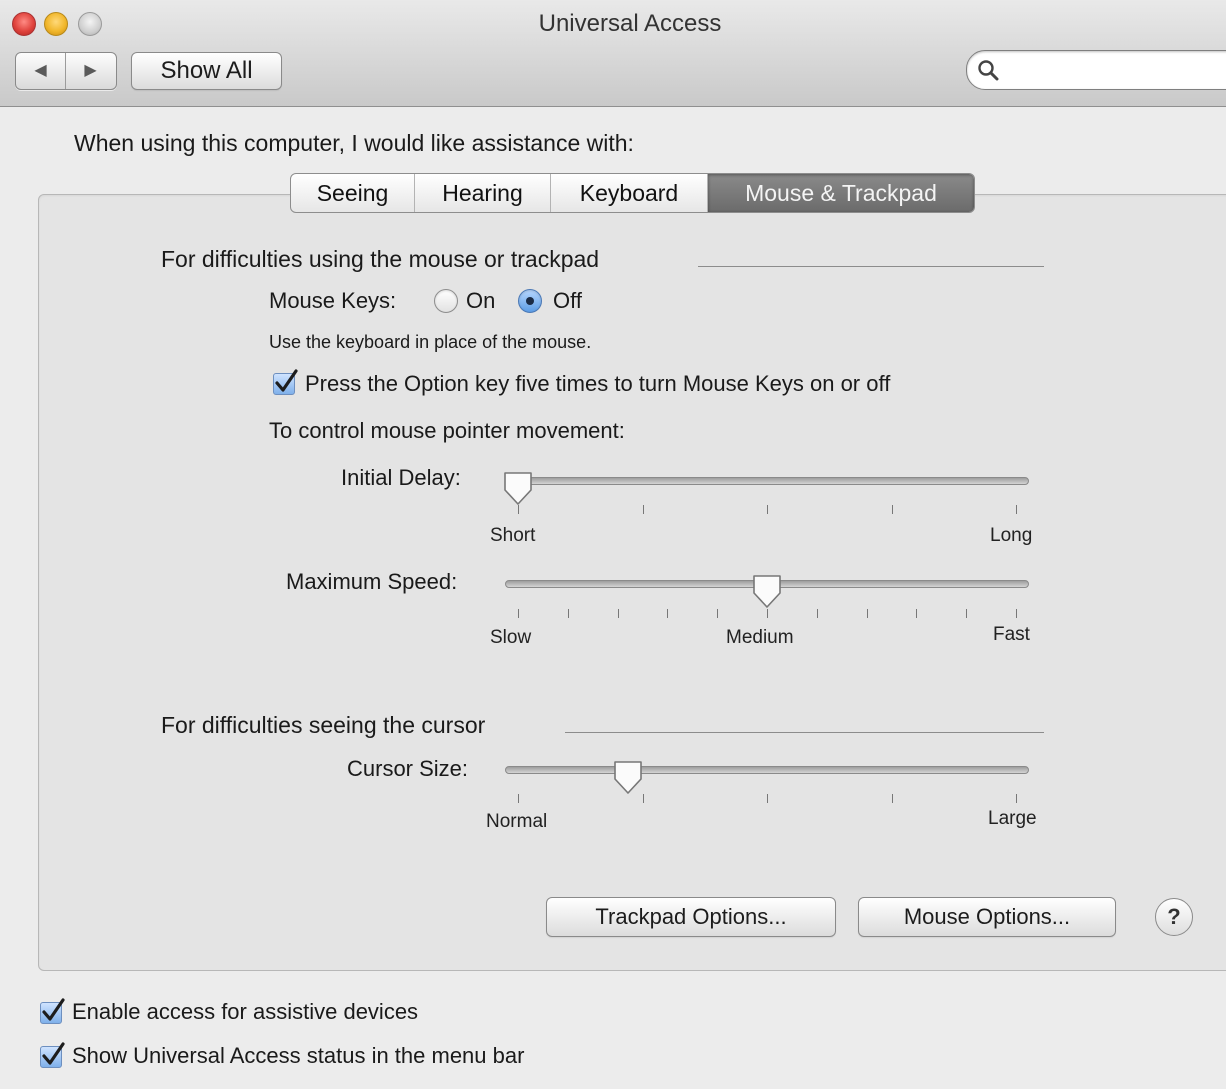  What do you see at coordinates (353, 193) in the screenshot?
I see `tab-seeing: Seeing` at bounding box center [353, 193].